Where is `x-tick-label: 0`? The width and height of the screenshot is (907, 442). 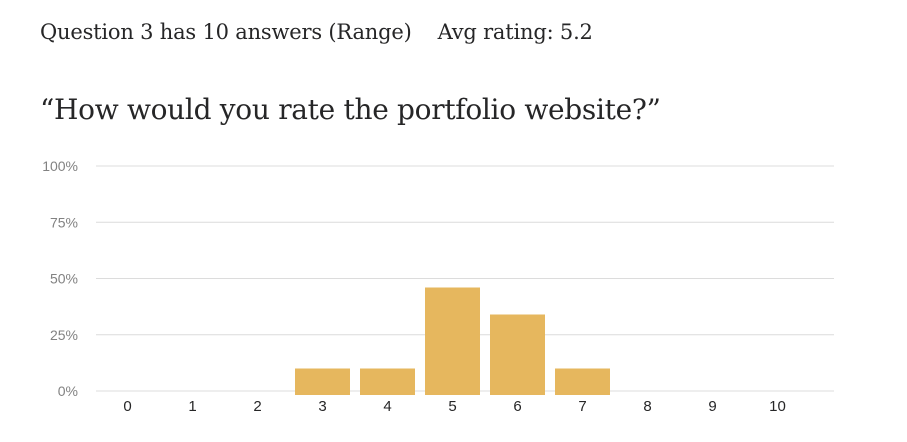
x-tick-label: 0 is located at coordinates (127, 406).